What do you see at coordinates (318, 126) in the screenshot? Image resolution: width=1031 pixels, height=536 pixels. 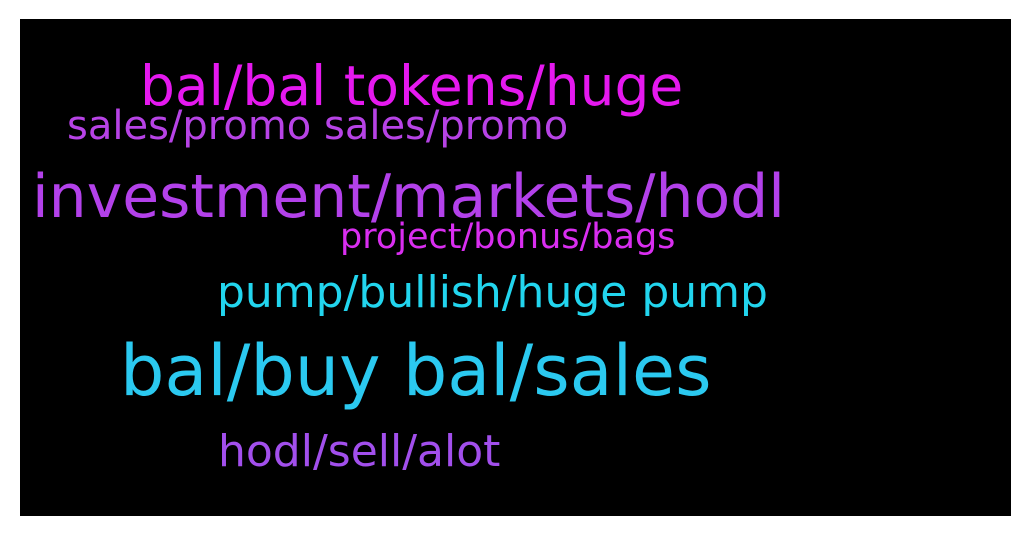 I see `cloud-word: sales/promo sales/promo` at bounding box center [318, 126].